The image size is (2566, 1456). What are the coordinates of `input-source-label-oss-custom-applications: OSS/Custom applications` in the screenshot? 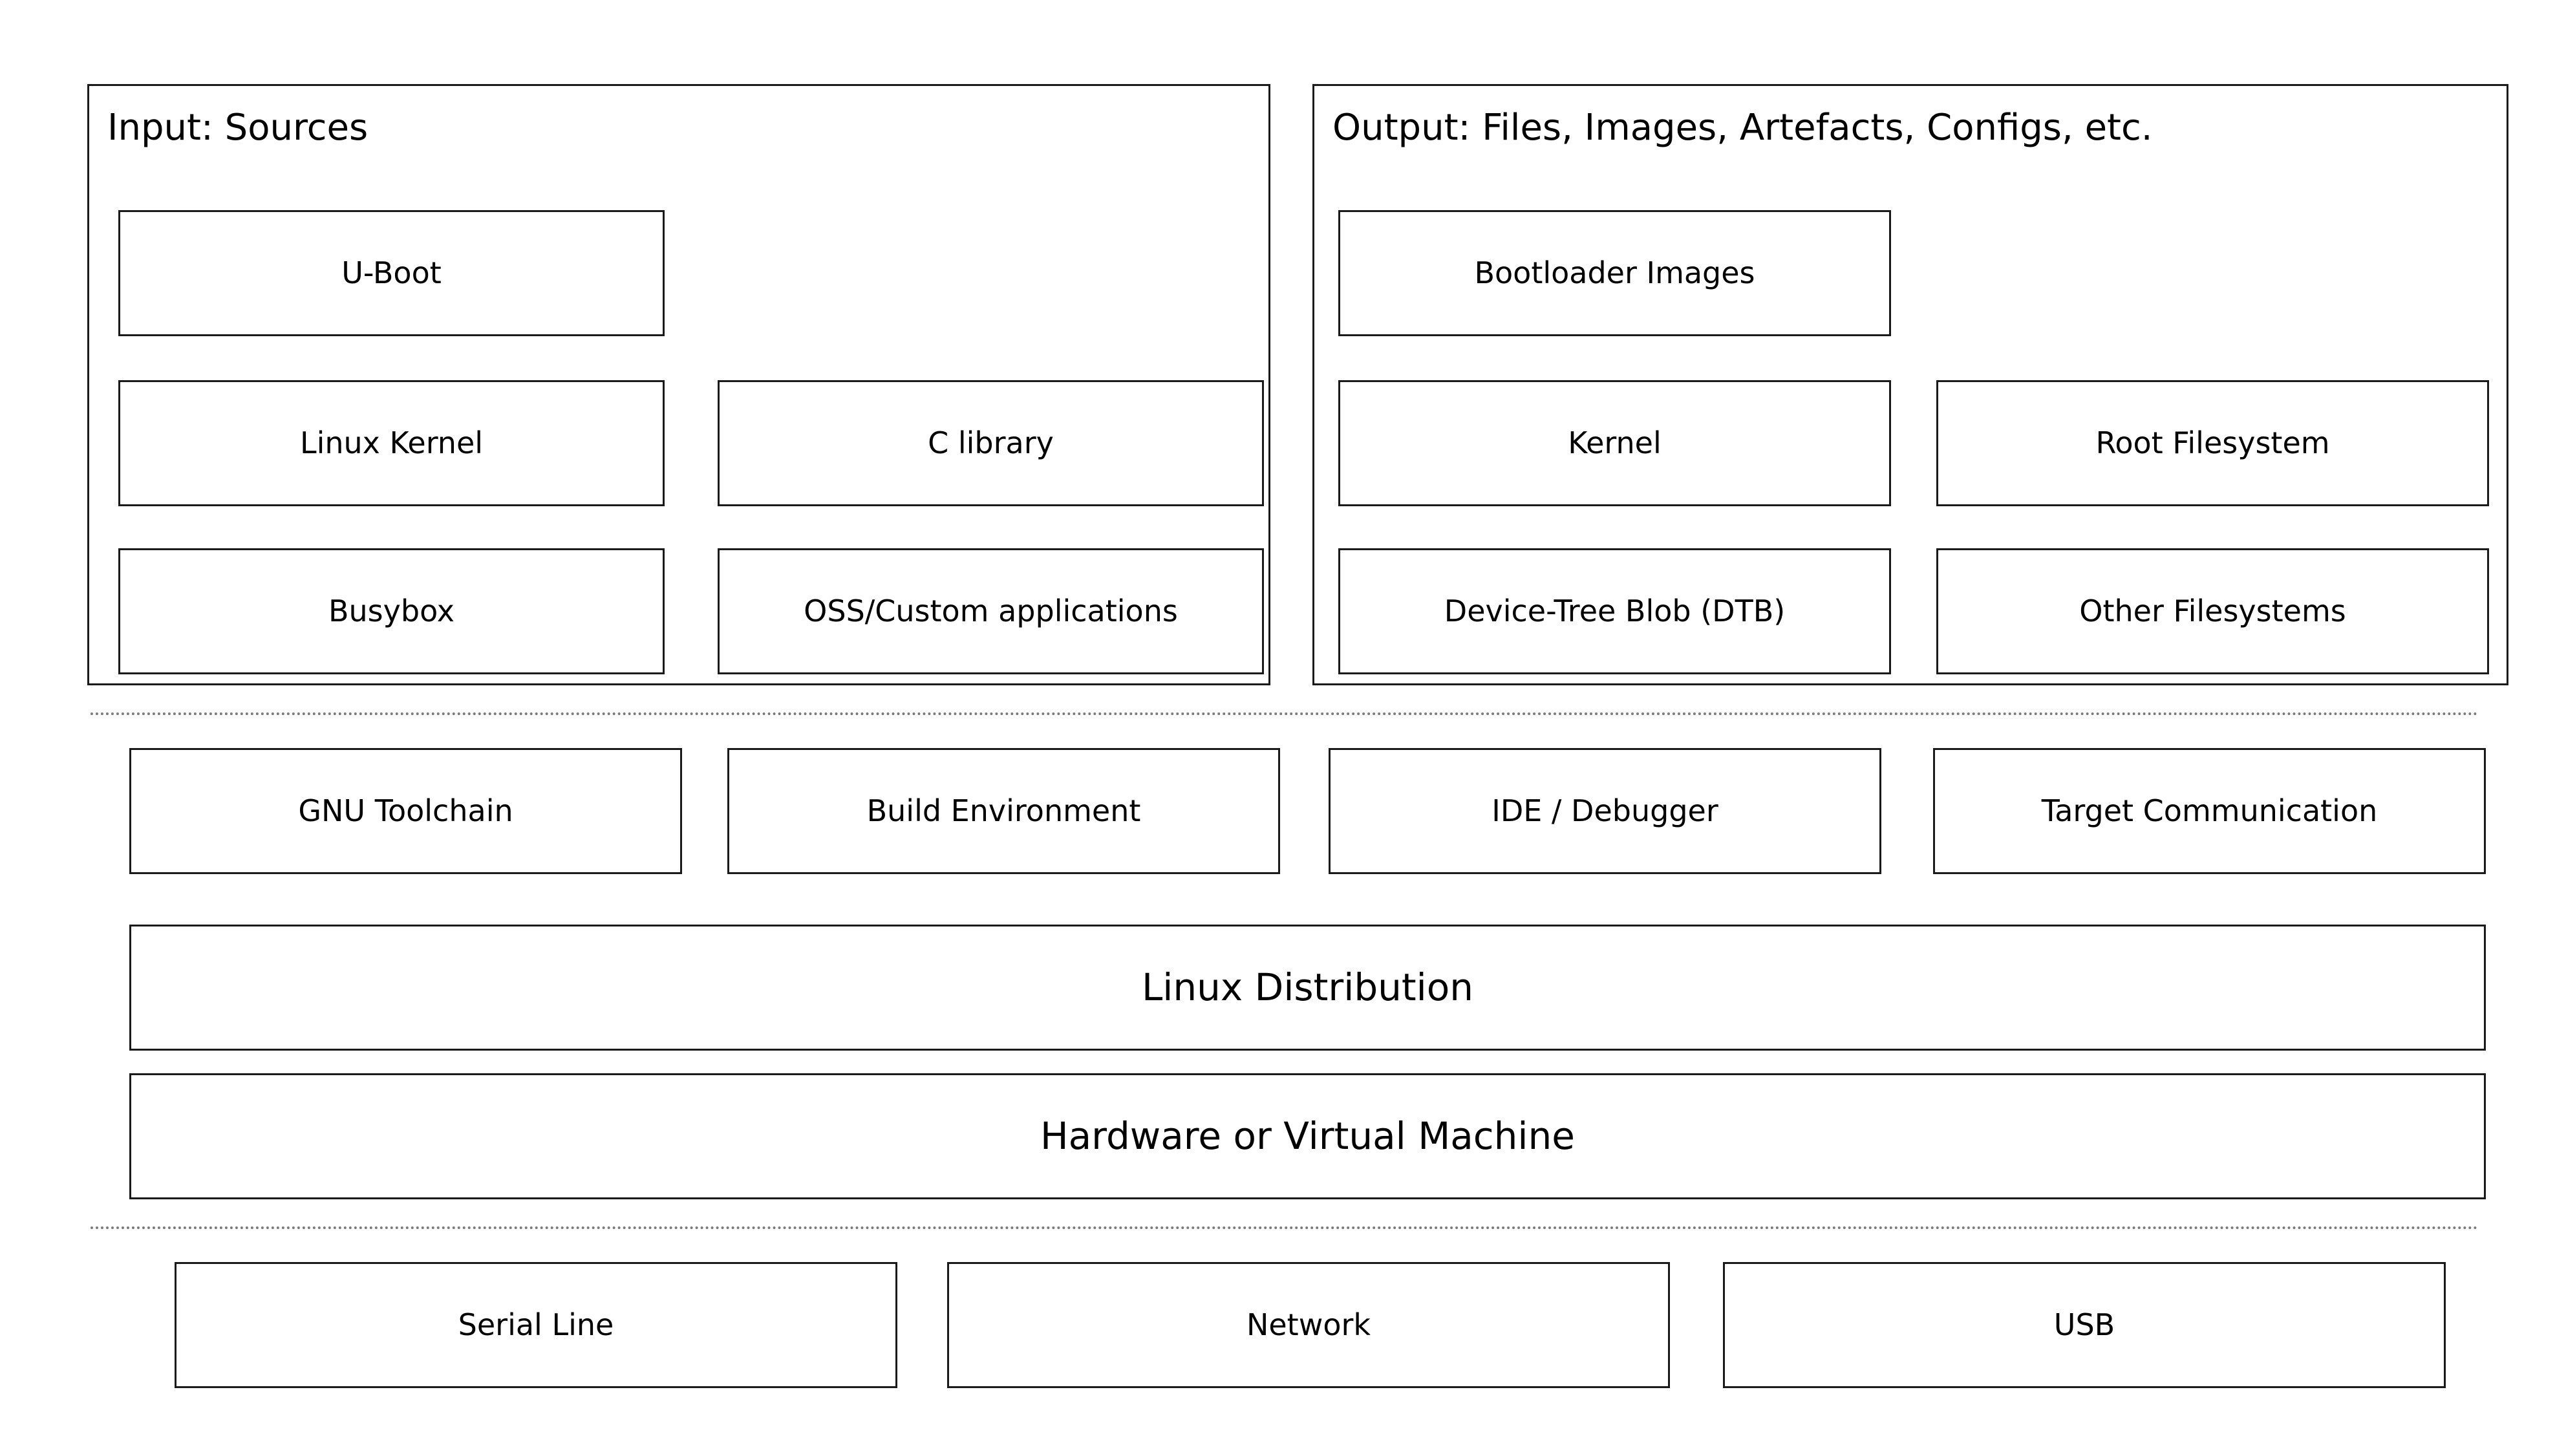 It's located at (991, 611).